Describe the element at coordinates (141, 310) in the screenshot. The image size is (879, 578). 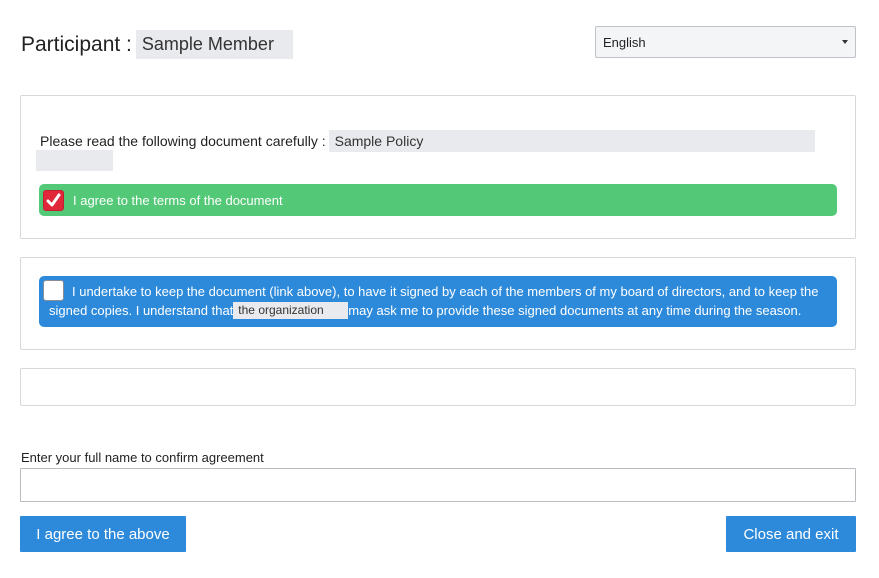
I see `undertake-text-before: signed copies. I understand that` at that location.